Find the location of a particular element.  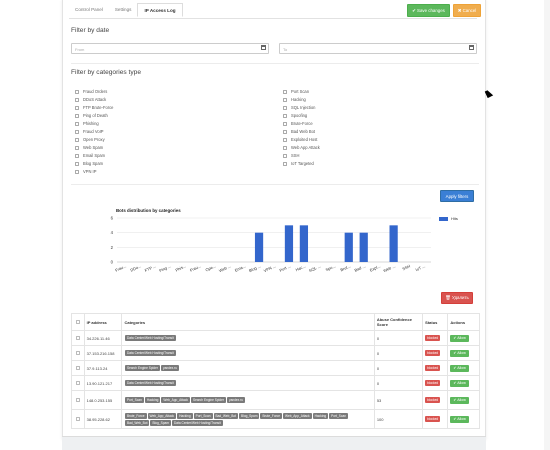

category-checkbox-item: Web App Attack is located at coordinates (301, 147).